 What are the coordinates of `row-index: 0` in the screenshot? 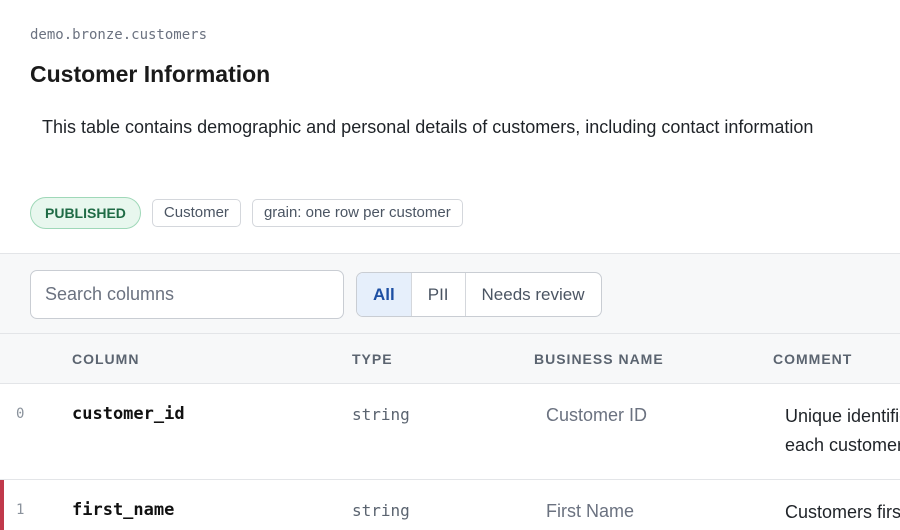 It's located at (20, 414).